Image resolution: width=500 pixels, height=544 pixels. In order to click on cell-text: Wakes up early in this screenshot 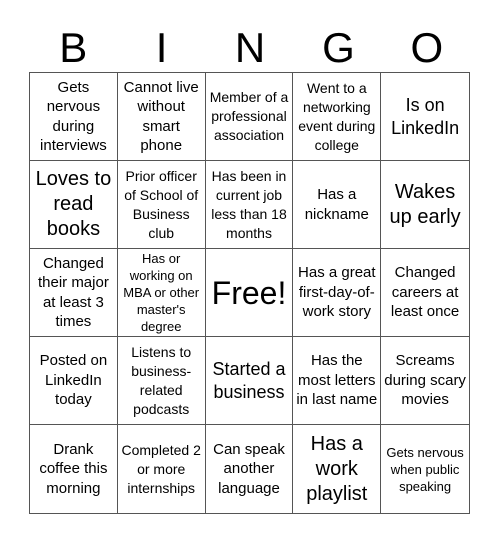, I will do `click(425, 204)`.